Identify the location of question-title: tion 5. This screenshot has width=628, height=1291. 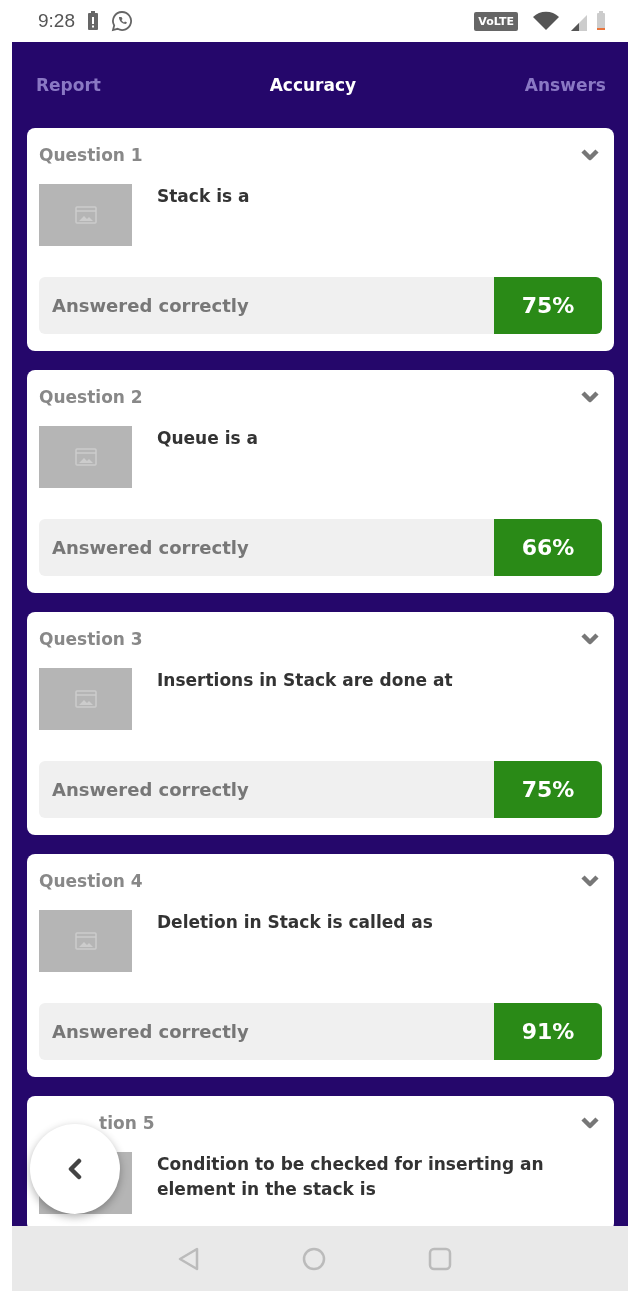
(126, 1123).